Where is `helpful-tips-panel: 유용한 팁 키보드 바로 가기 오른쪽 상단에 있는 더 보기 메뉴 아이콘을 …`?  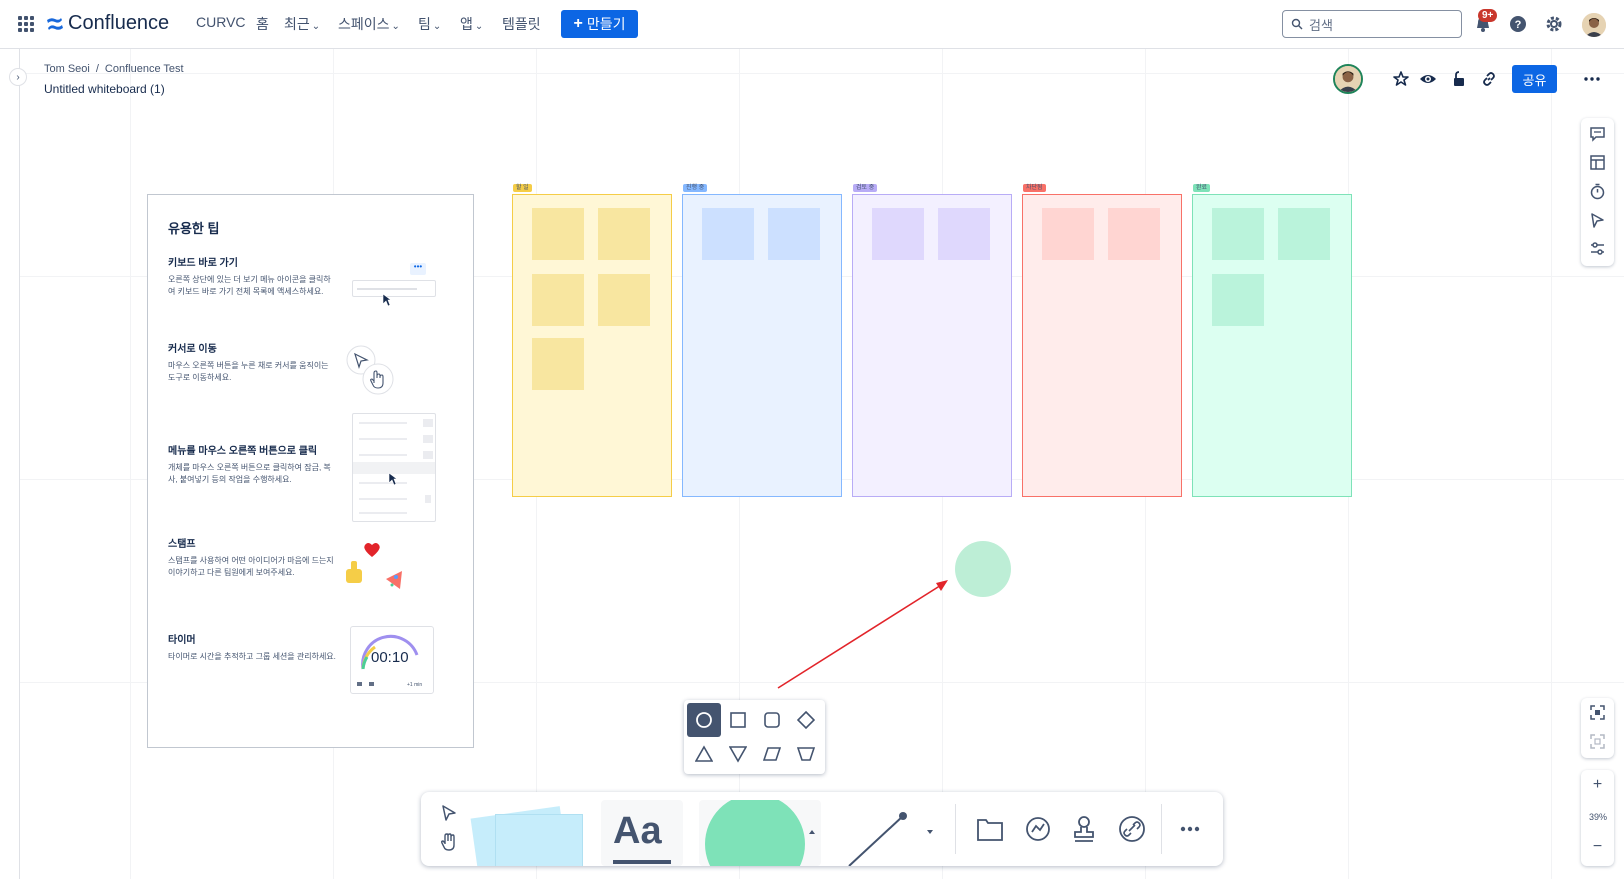
helpful-tips-panel: 유용한 팁 키보드 바로 가기 오른쪽 상단에 있는 더 보기 메뉴 아이콘을 … is located at coordinates (310, 471).